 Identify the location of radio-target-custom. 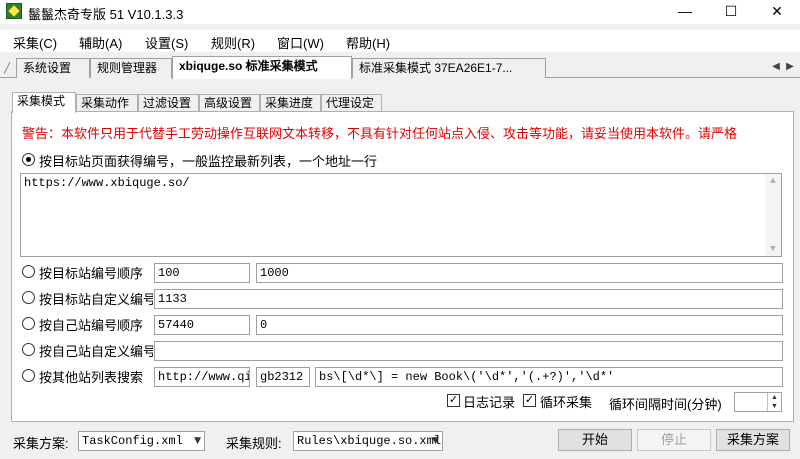
(28, 297).